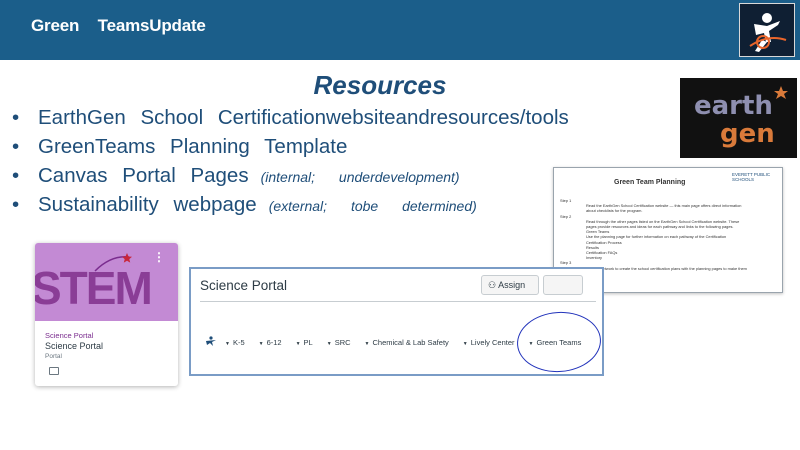 The image size is (800, 450). Describe the element at coordinates (339, 342) in the screenshot. I see `nav-item-src: ▼ SRC` at that location.